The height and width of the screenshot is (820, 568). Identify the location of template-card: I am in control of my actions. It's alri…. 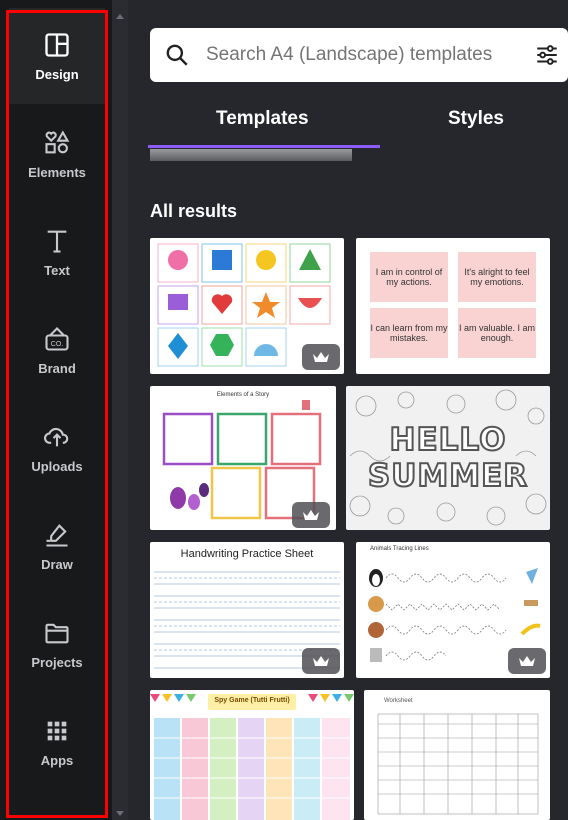
(453, 306).